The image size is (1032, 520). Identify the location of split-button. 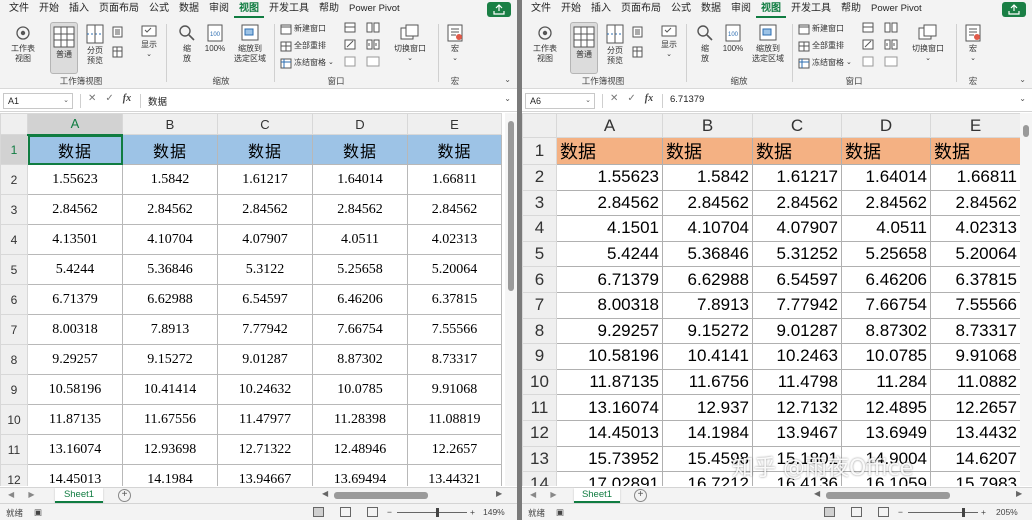
(351, 27).